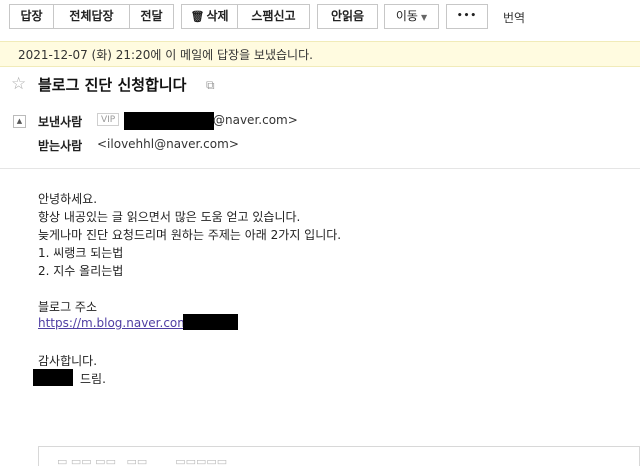 The height and width of the screenshot is (468, 640). Describe the element at coordinates (320, 54) in the screenshot. I see `reply-notice-bar: 2021-12-07 (화) 21:20에 이 메일에 답장을 보냈습니다.` at that location.